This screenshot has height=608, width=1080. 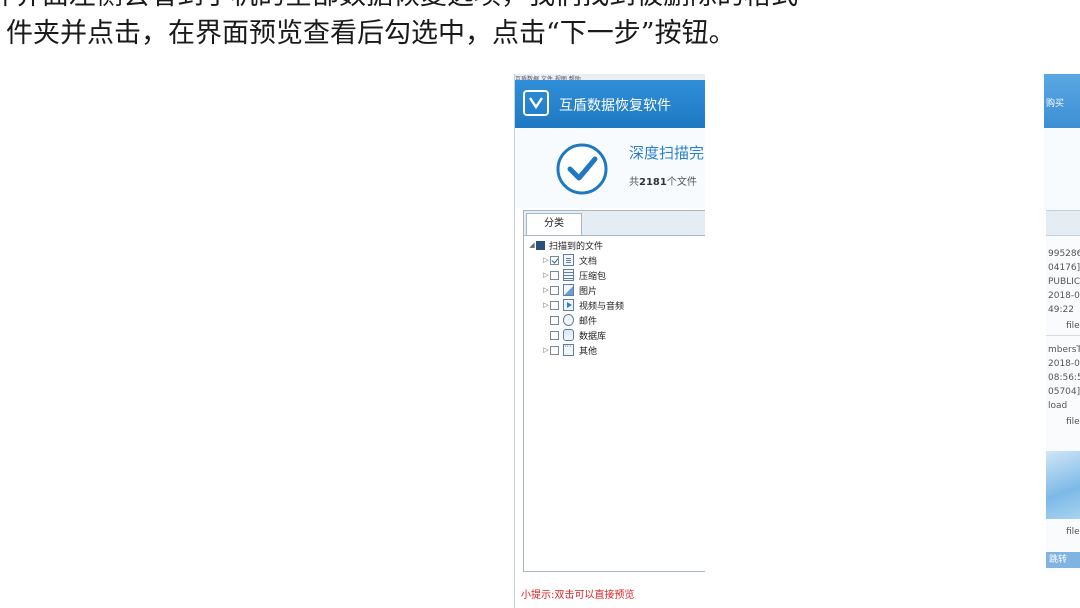 I want to click on tree-item-database: 数据库, so click(x=578, y=335).